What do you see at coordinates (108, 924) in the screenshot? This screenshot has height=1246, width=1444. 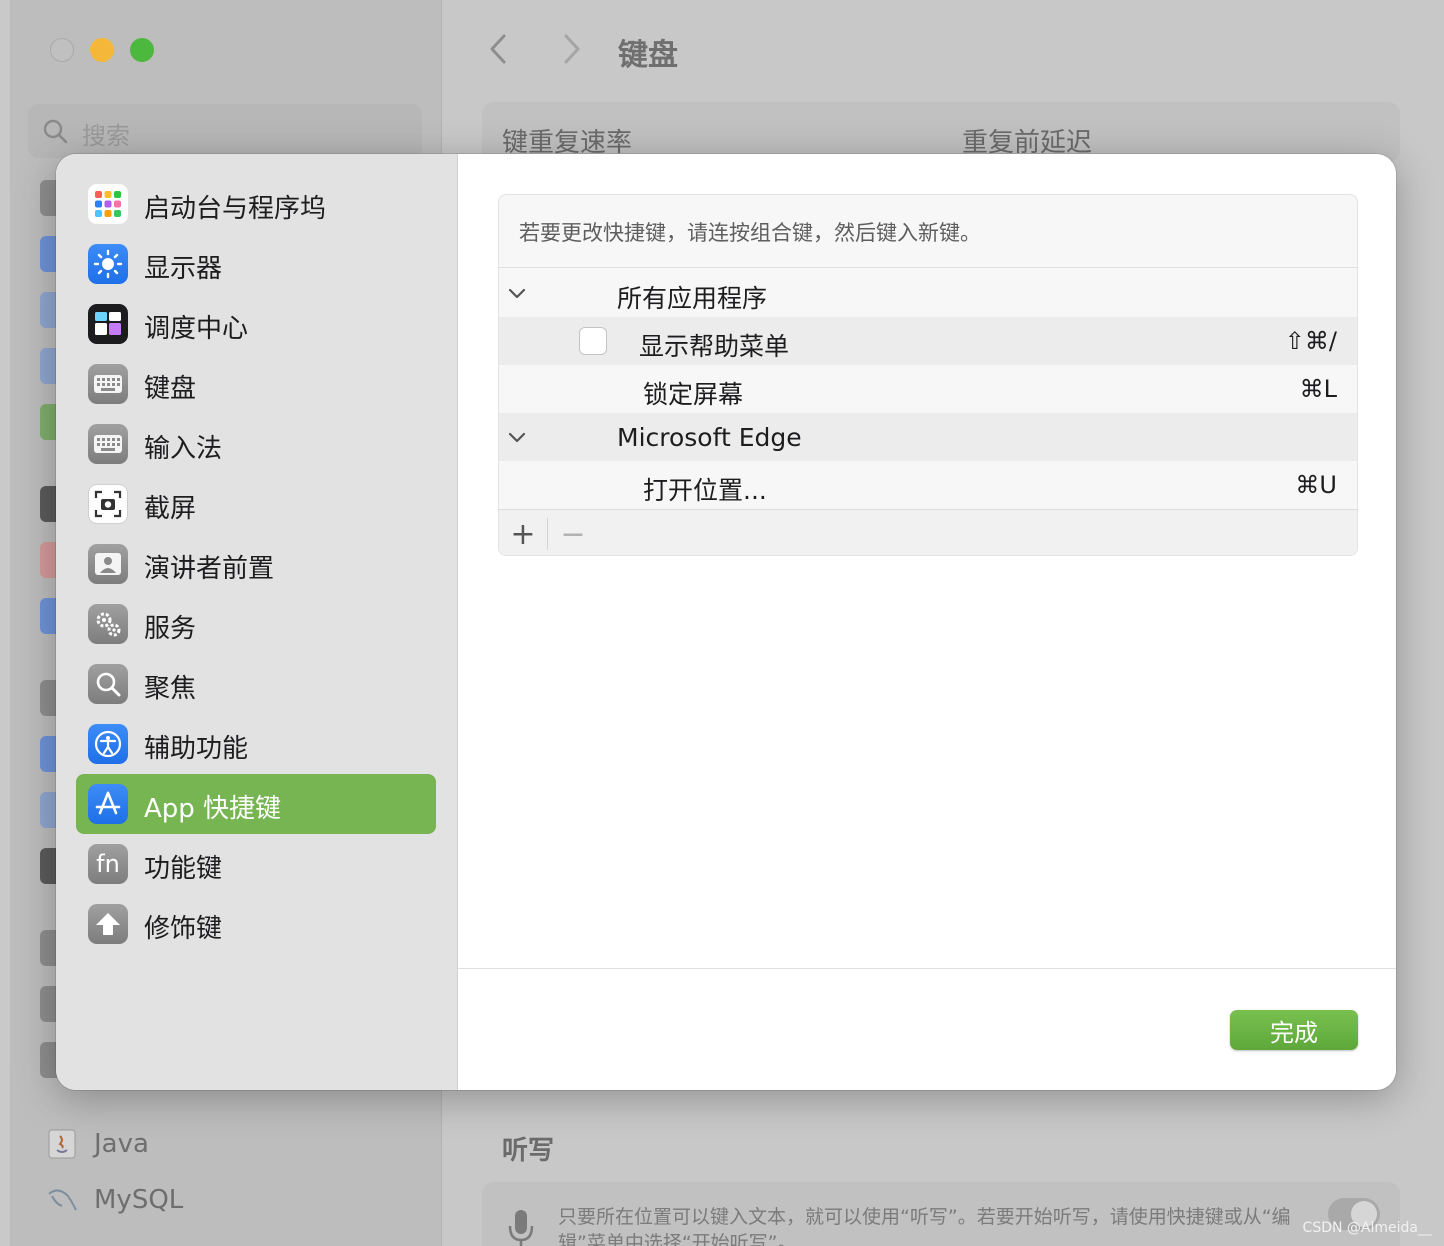 I see `modifier-up-arrow-icon` at bounding box center [108, 924].